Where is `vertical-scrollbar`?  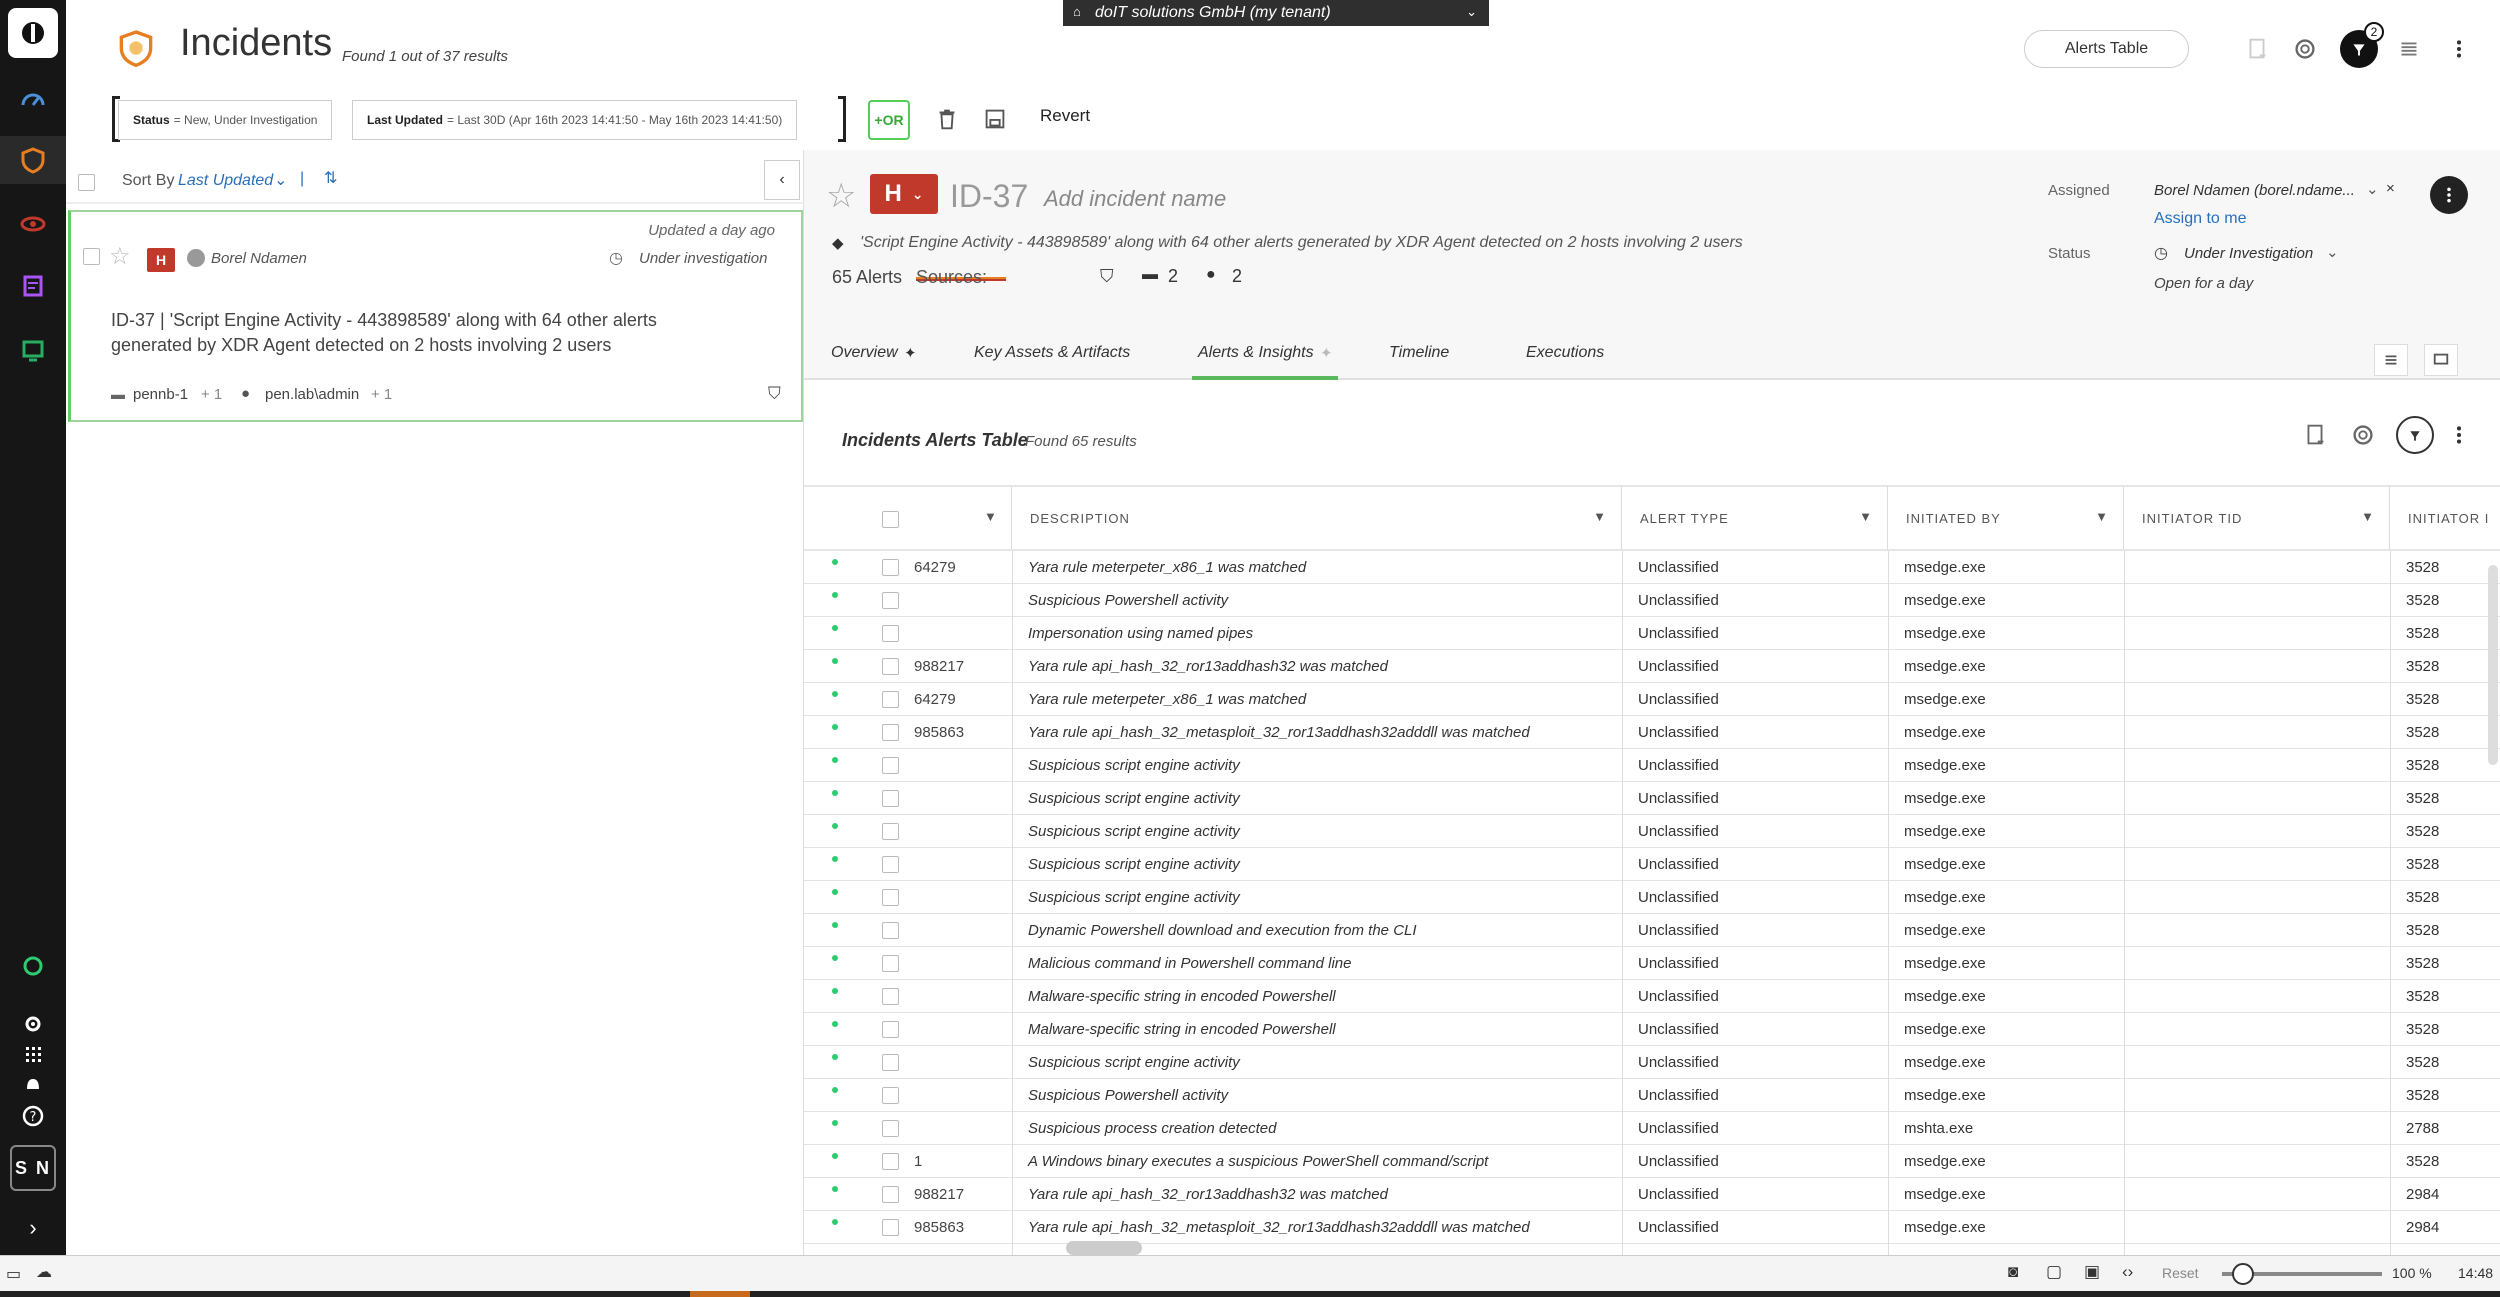 vertical-scrollbar is located at coordinates (2493, 665).